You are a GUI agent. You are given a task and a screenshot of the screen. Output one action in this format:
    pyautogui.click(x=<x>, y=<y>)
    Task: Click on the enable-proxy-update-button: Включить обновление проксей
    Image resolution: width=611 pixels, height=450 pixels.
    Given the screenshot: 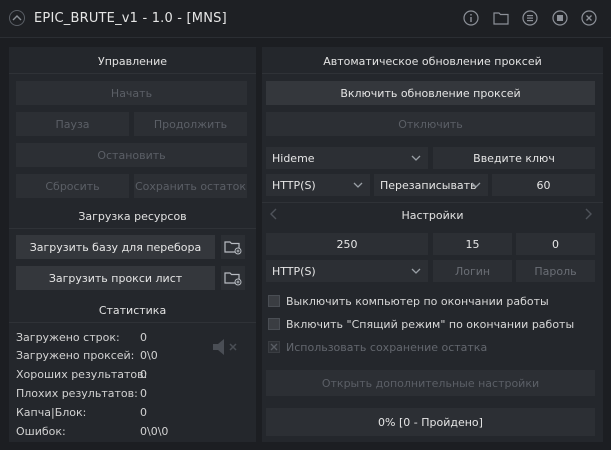 What is the action you would take?
    pyautogui.click(x=430, y=93)
    